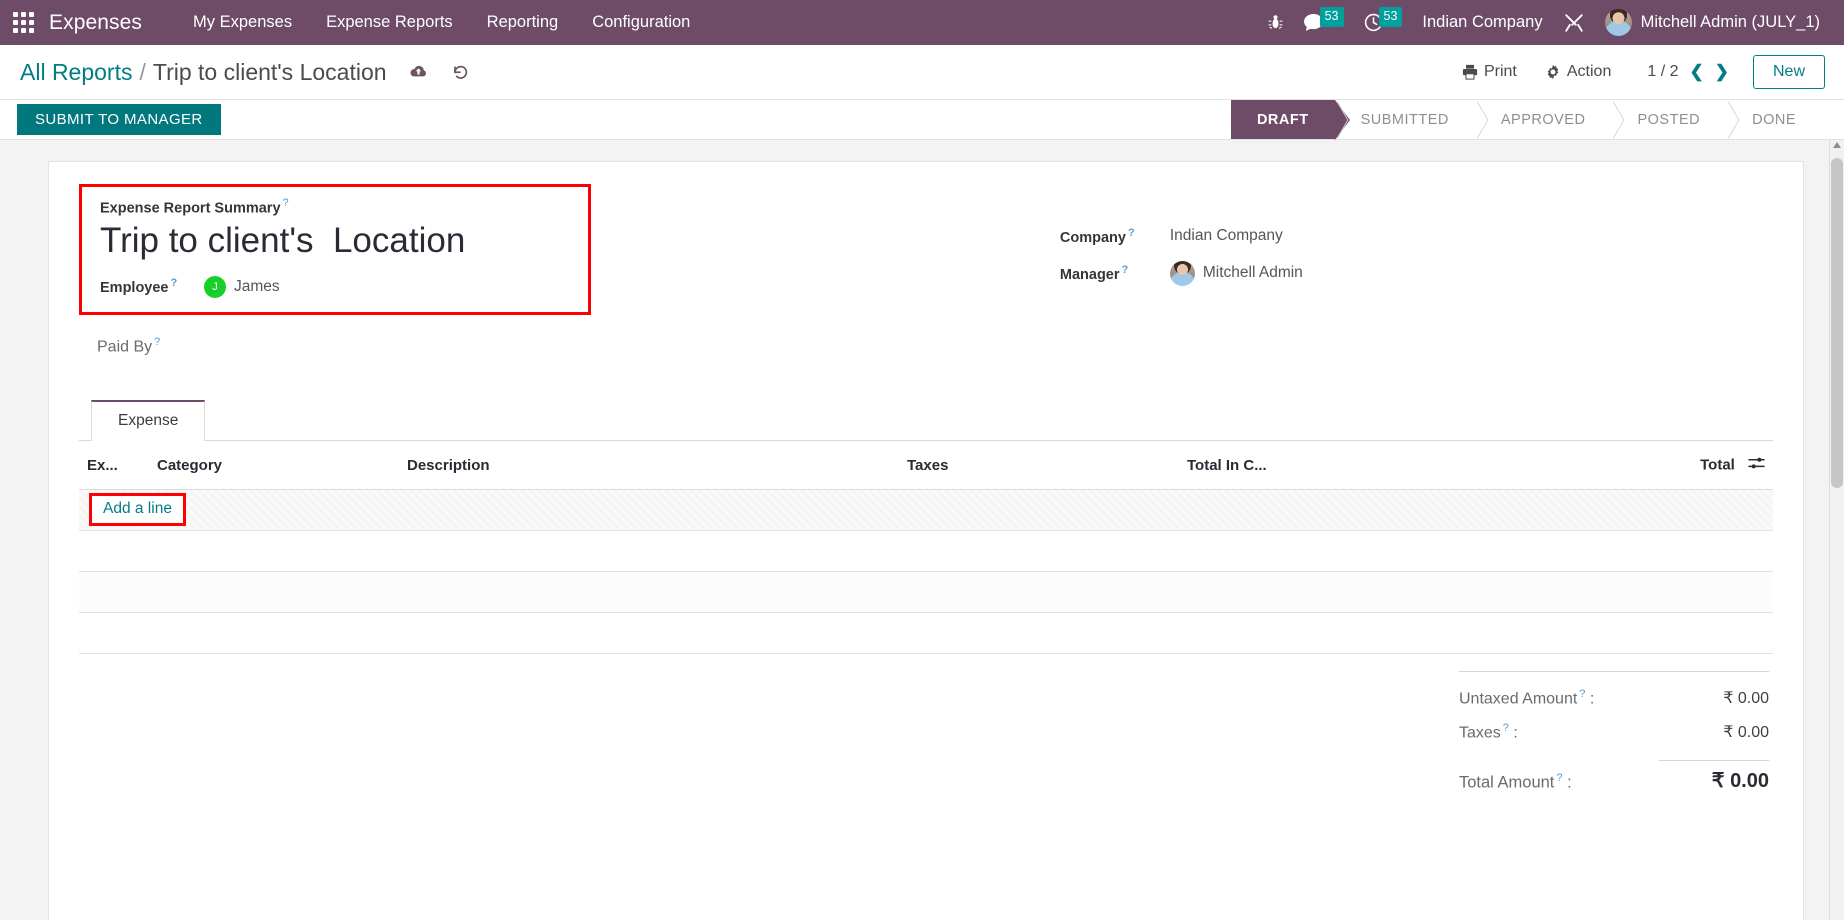 The height and width of the screenshot is (920, 1844). Describe the element at coordinates (439, 72) in the screenshot. I see `record-save-discard-actions` at that location.